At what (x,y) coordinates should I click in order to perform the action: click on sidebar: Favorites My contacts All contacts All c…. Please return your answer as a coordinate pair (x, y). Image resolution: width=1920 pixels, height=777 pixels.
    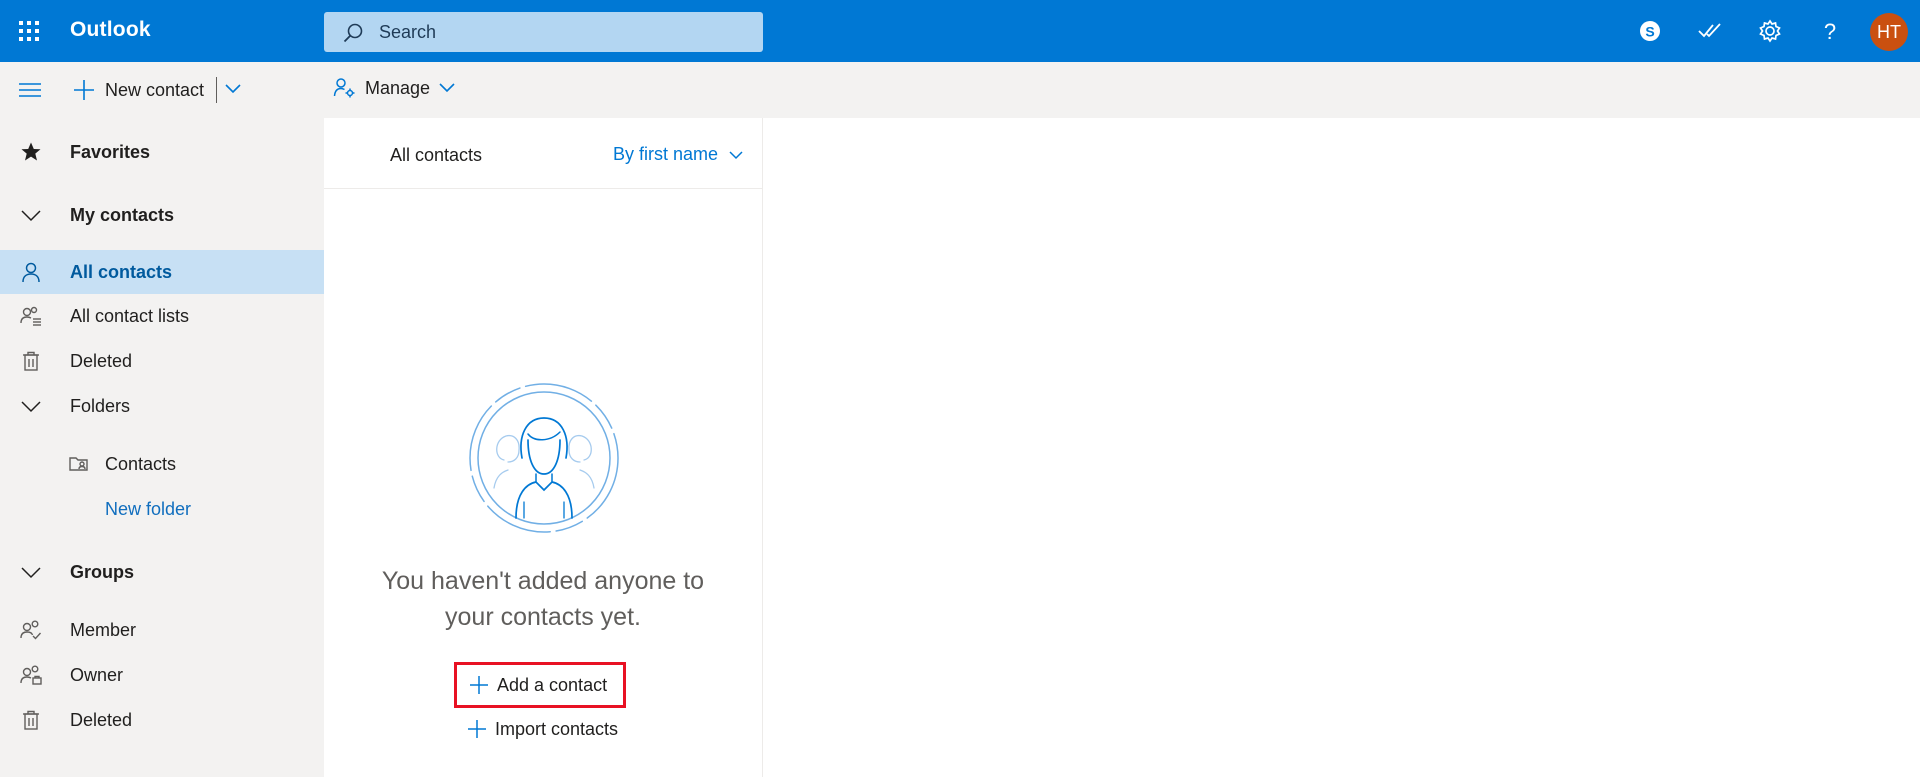
    Looking at the image, I should click on (162, 447).